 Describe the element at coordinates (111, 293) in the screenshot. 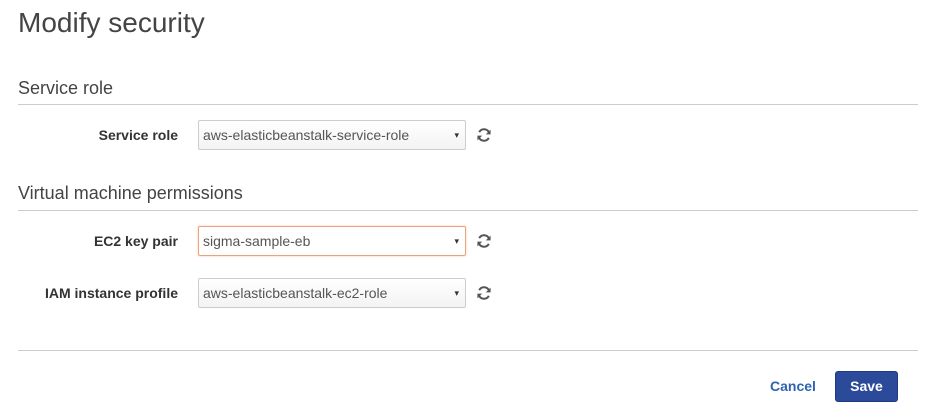

I see `iam-instance-profile-label: IAM instance profile` at that location.